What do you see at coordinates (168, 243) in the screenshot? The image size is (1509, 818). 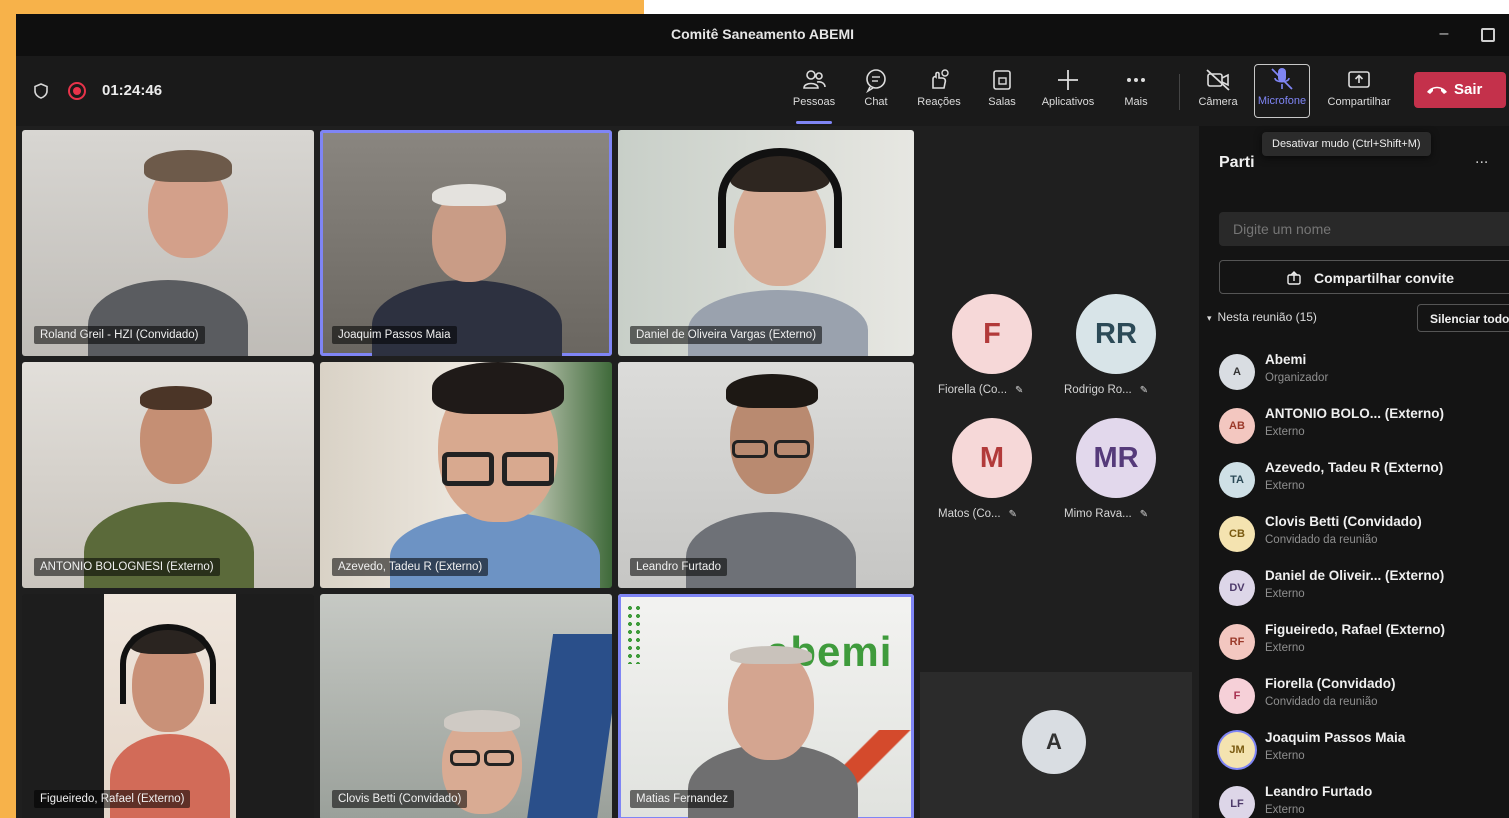 I see `video-tile-roland: Roland Greil - HZI (Convidado)` at bounding box center [168, 243].